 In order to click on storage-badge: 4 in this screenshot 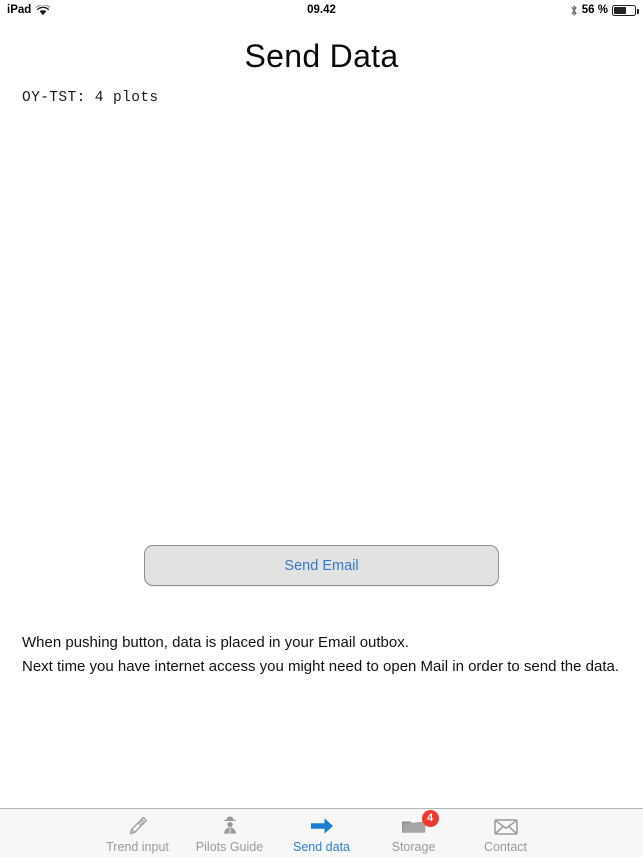, I will do `click(430, 818)`.